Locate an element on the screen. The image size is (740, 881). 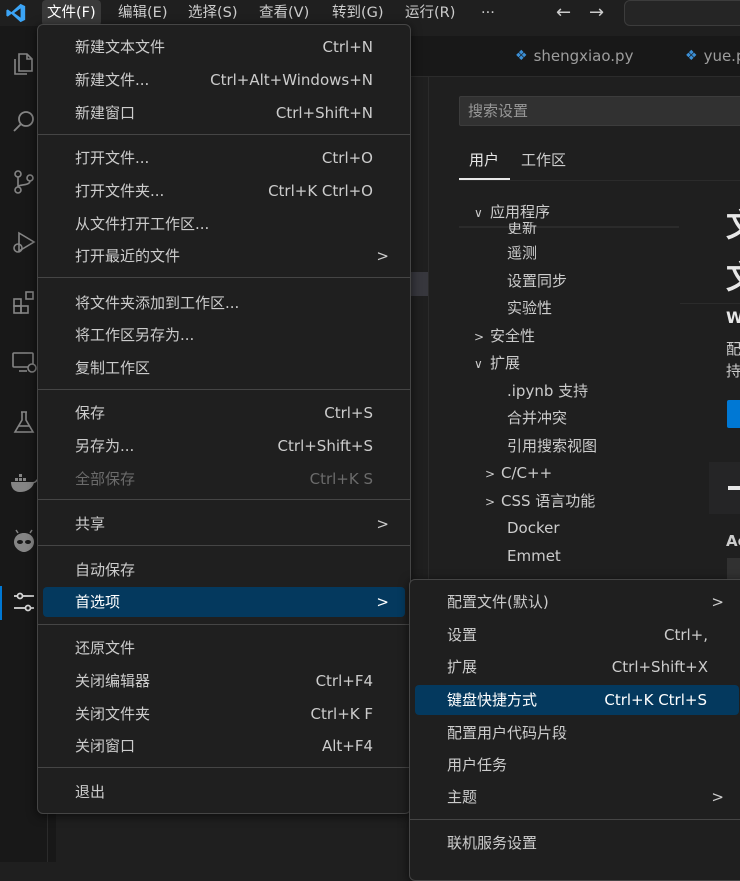
menu-selection: 选择(S) is located at coordinates (213, 13).